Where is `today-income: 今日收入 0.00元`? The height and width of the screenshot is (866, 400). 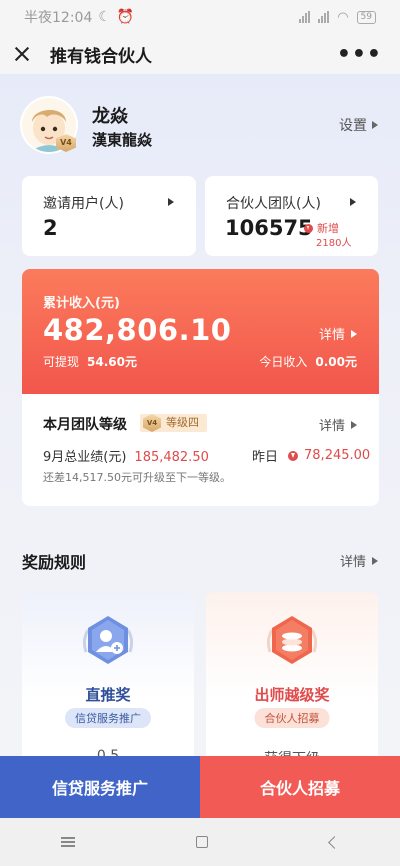
today-income: 今日收入 0.00元 is located at coordinates (308, 361).